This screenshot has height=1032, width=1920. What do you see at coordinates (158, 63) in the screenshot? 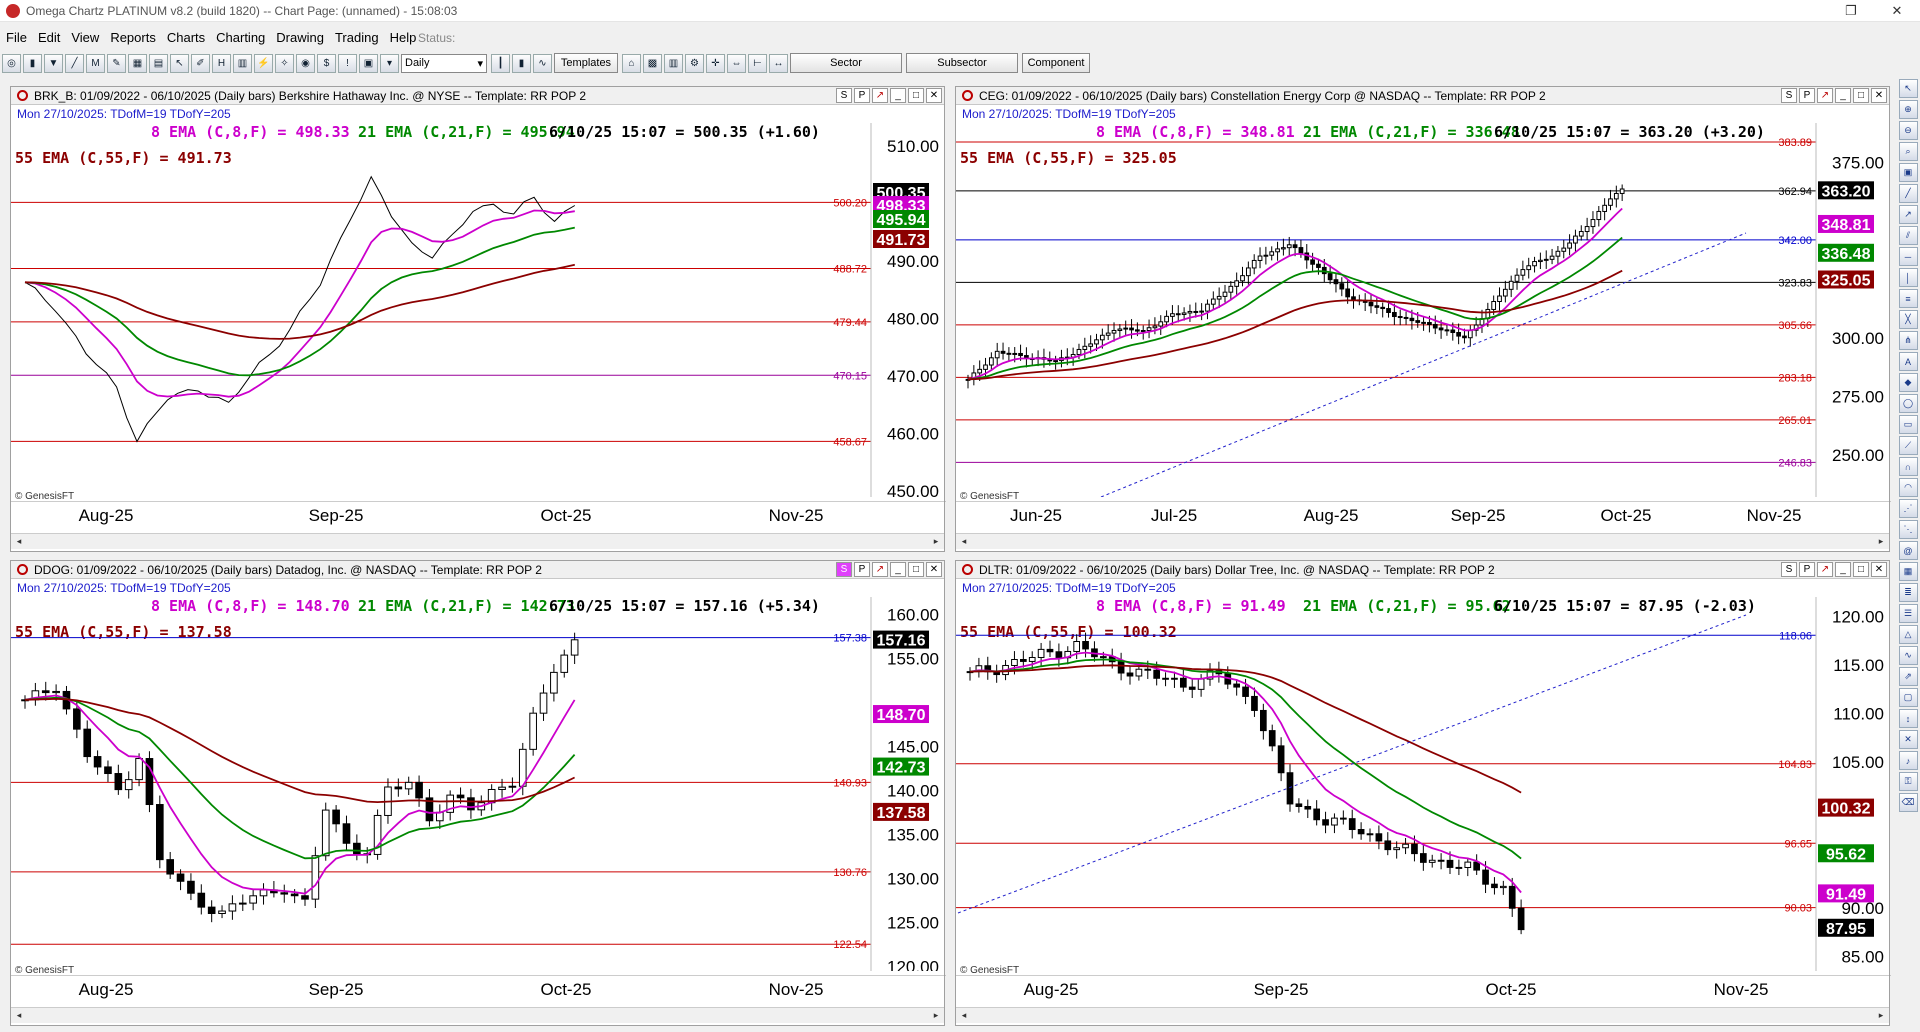
I see `grid-icon: ▤` at bounding box center [158, 63].